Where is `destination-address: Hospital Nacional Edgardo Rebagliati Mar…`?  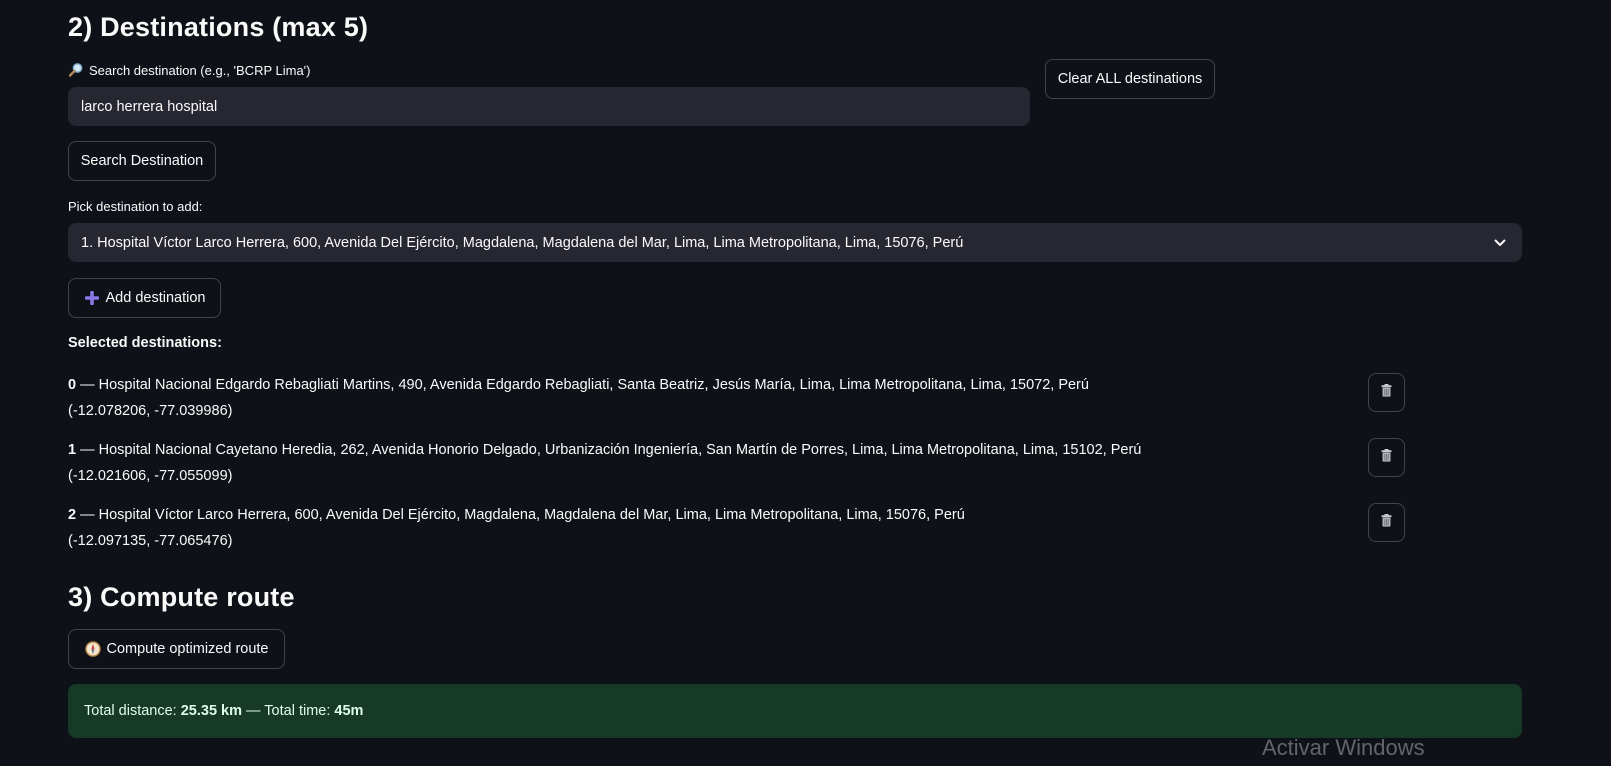 destination-address: Hospital Nacional Edgardo Rebagliati Mar… is located at coordinates (593, 385).